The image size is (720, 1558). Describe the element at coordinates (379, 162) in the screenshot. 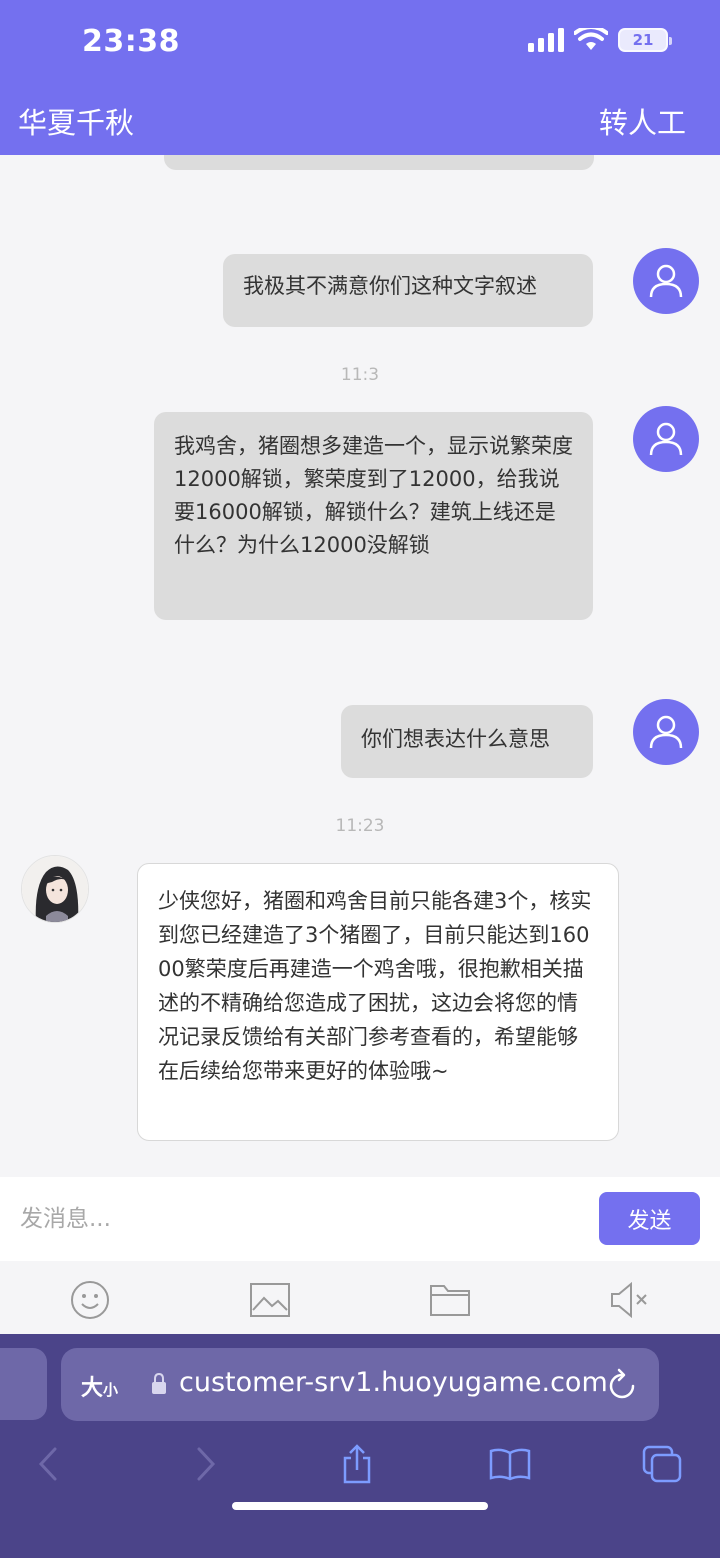

I see `chat-bubble-partial` at that location.